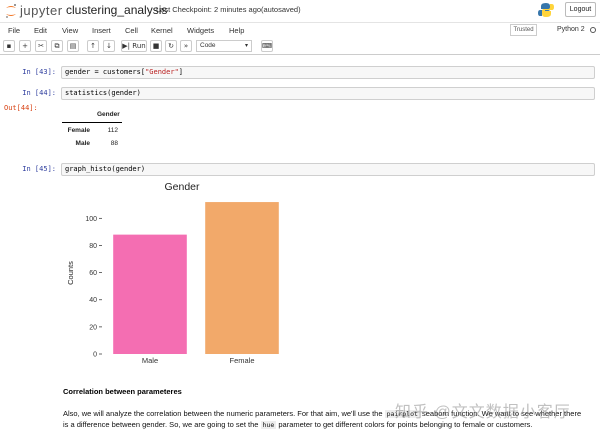 The width and height of the screenshot is (600, 435). Describe the element at coordinates (95, 355) in the screenshot. I see `y-tick-label: 0` at that location.